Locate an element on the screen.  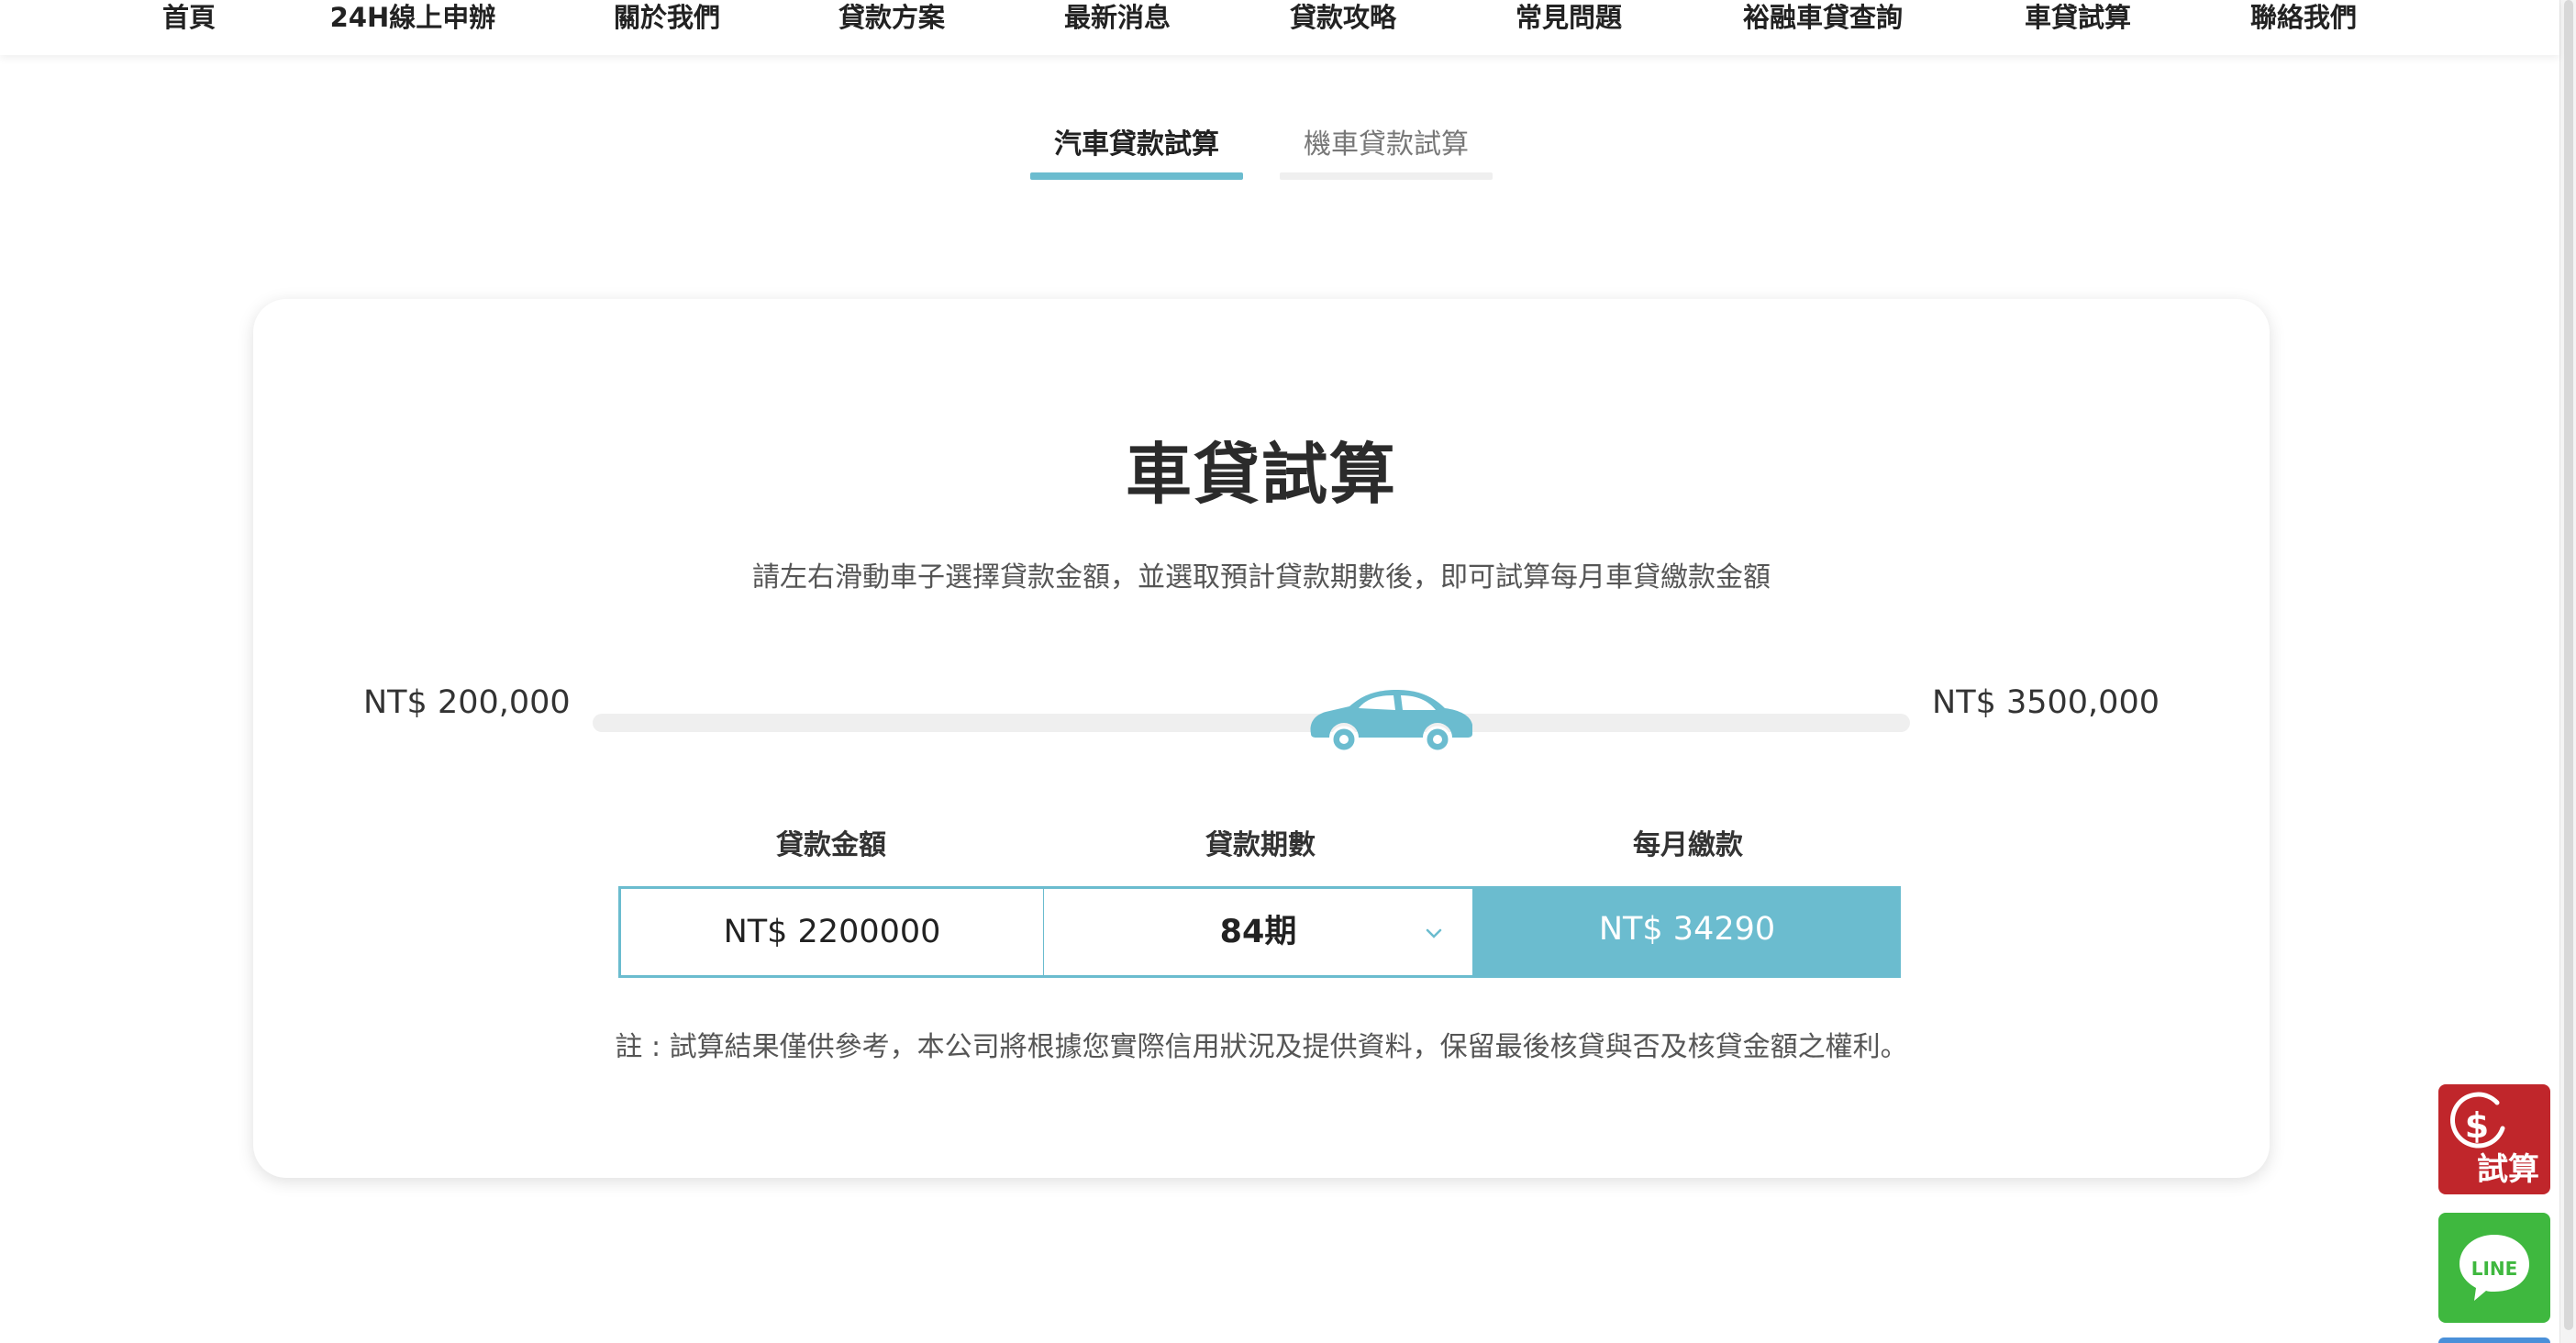
monthly-payment-label: 每月繳款 is located at coordinates (1688, 845).